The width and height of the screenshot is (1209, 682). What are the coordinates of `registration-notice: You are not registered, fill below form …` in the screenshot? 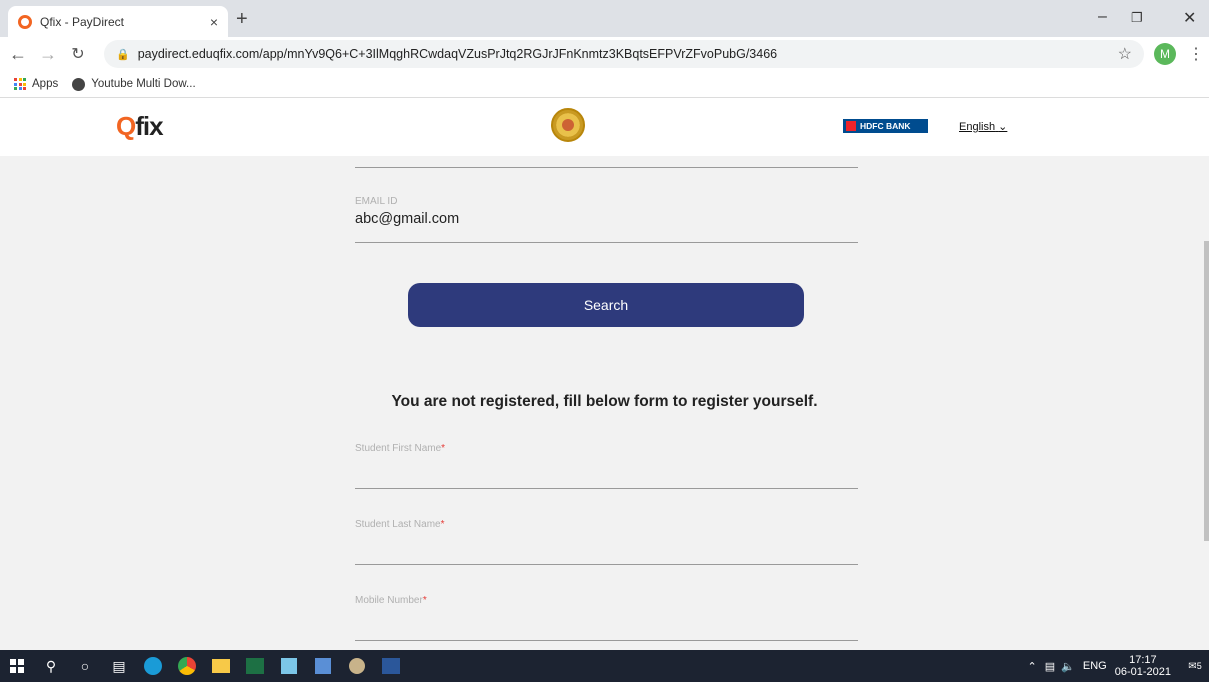 It's located at (604, 401).